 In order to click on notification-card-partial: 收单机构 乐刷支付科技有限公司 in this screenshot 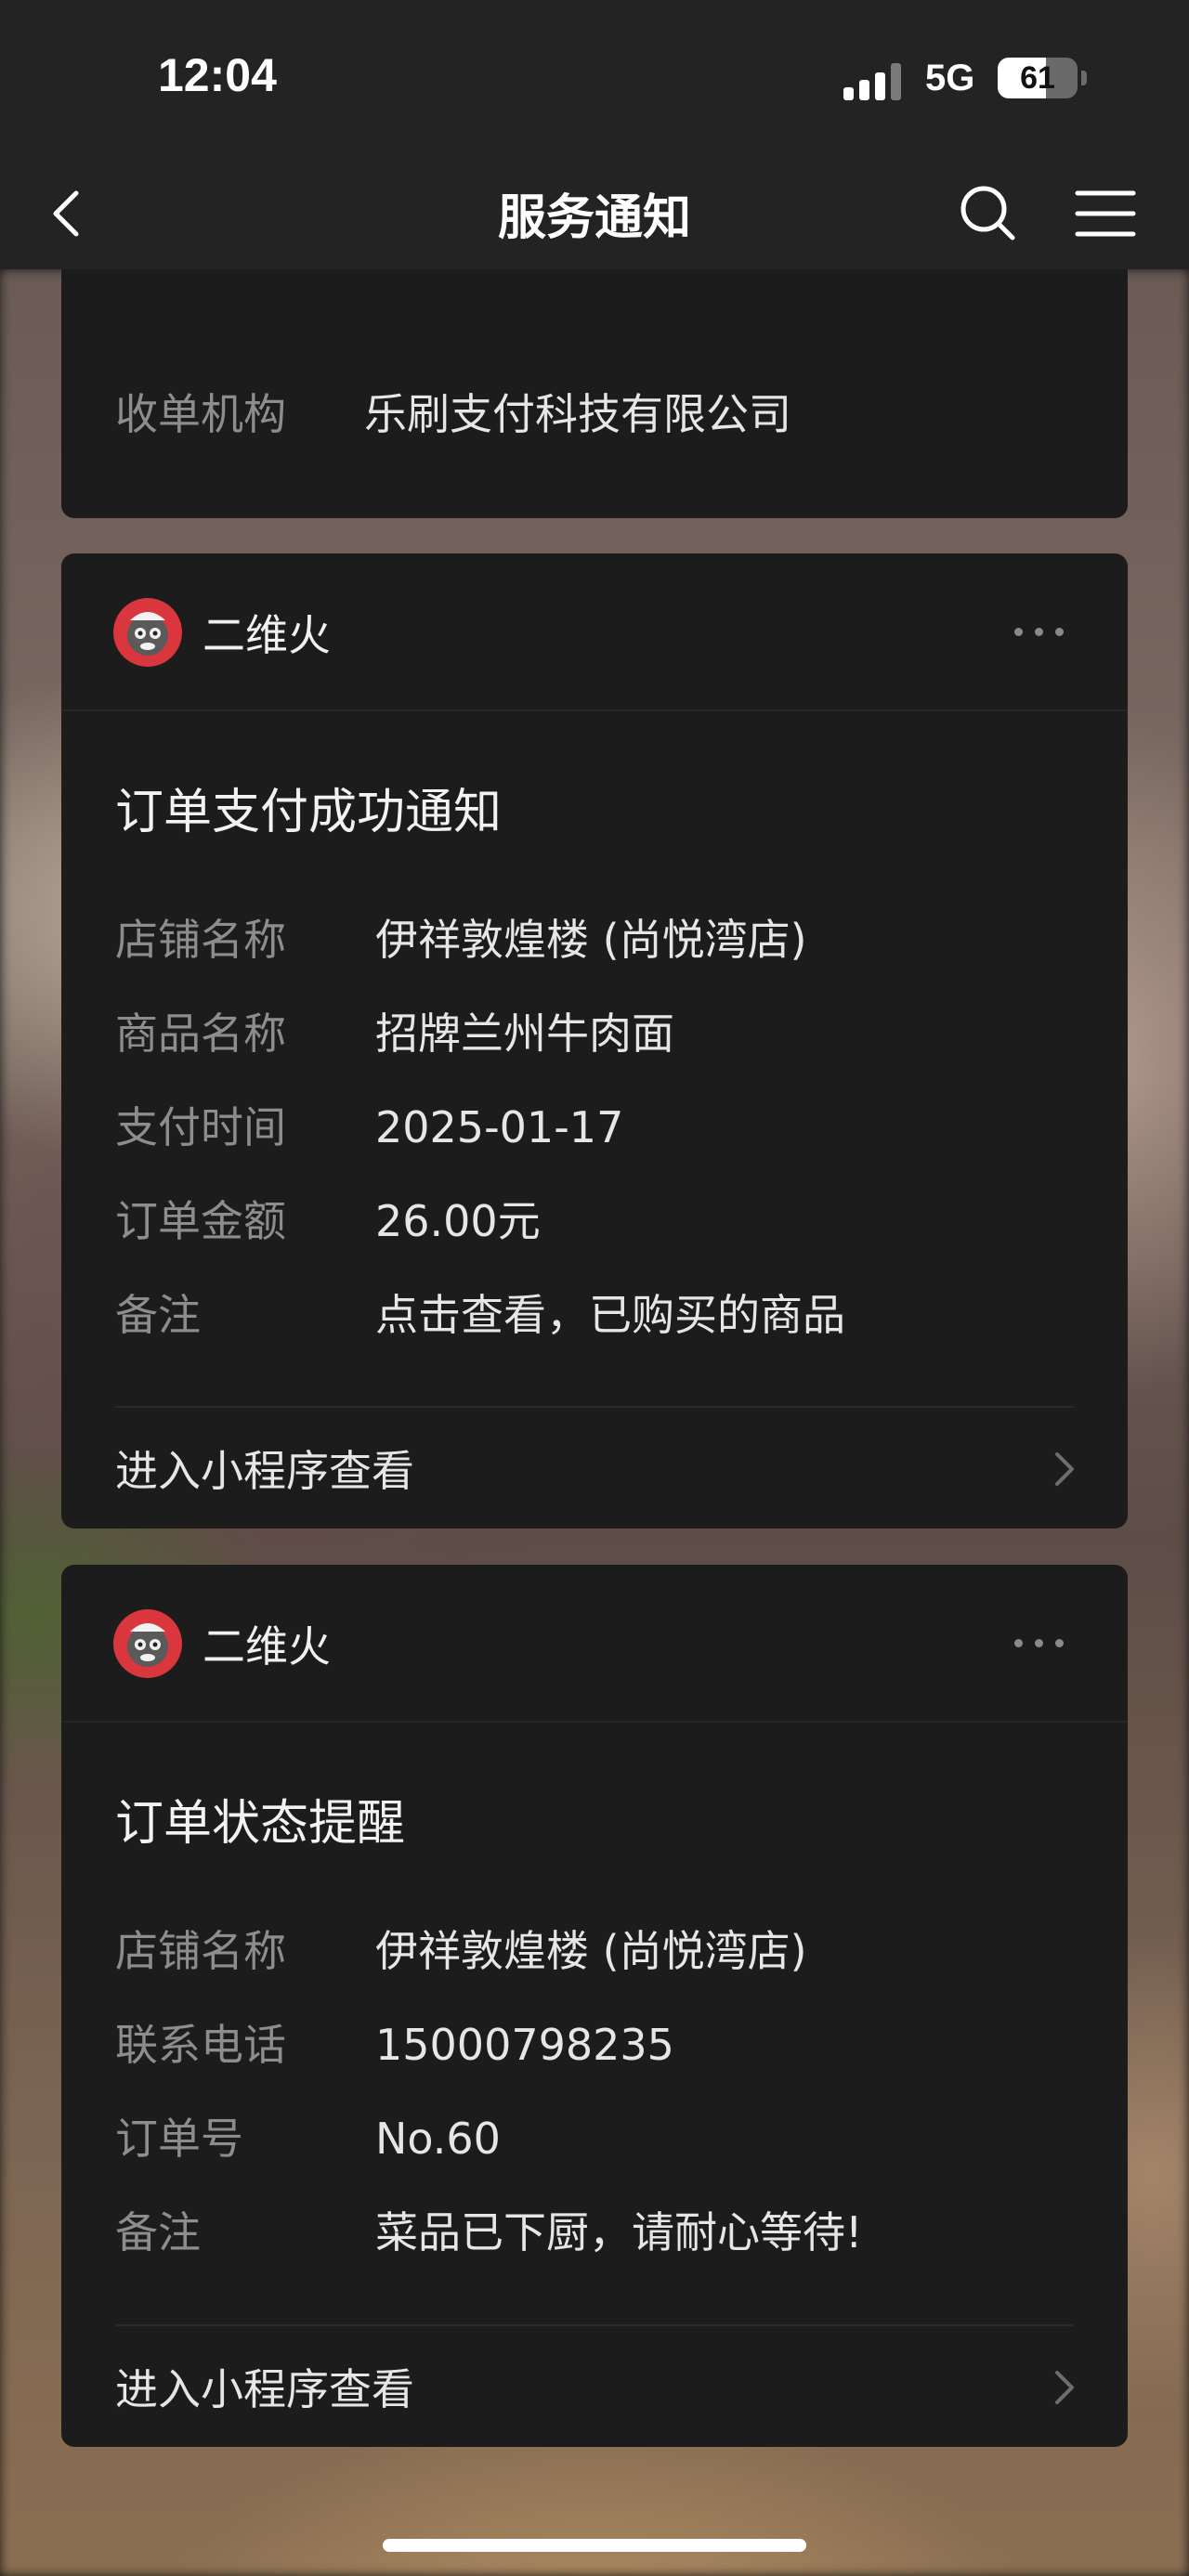, I will do `click(594, 384)`.